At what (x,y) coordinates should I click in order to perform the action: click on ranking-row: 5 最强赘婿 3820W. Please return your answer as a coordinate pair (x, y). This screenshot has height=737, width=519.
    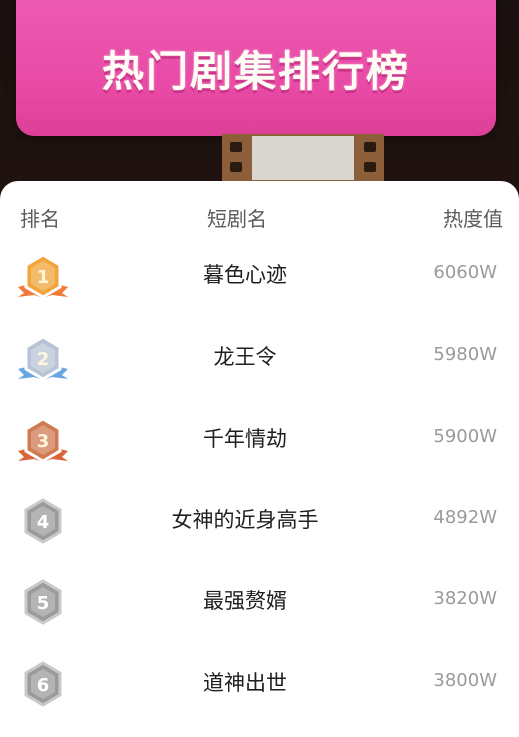
    Looking at the image, I should click on (259, 603).